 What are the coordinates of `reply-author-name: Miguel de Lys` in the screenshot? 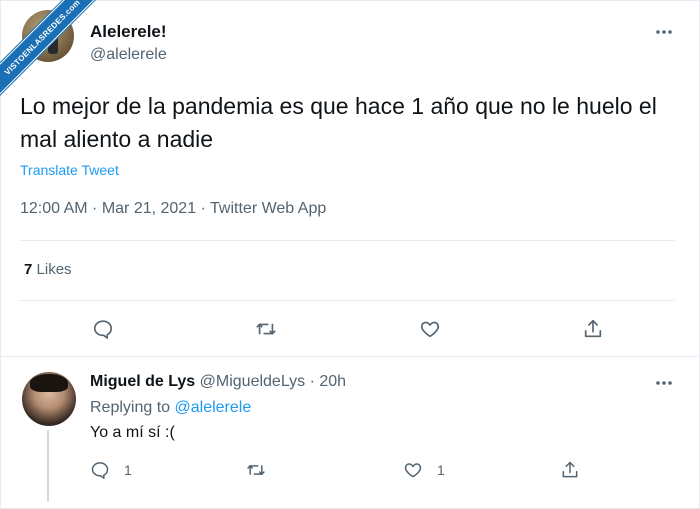 It's located at (142, 381).